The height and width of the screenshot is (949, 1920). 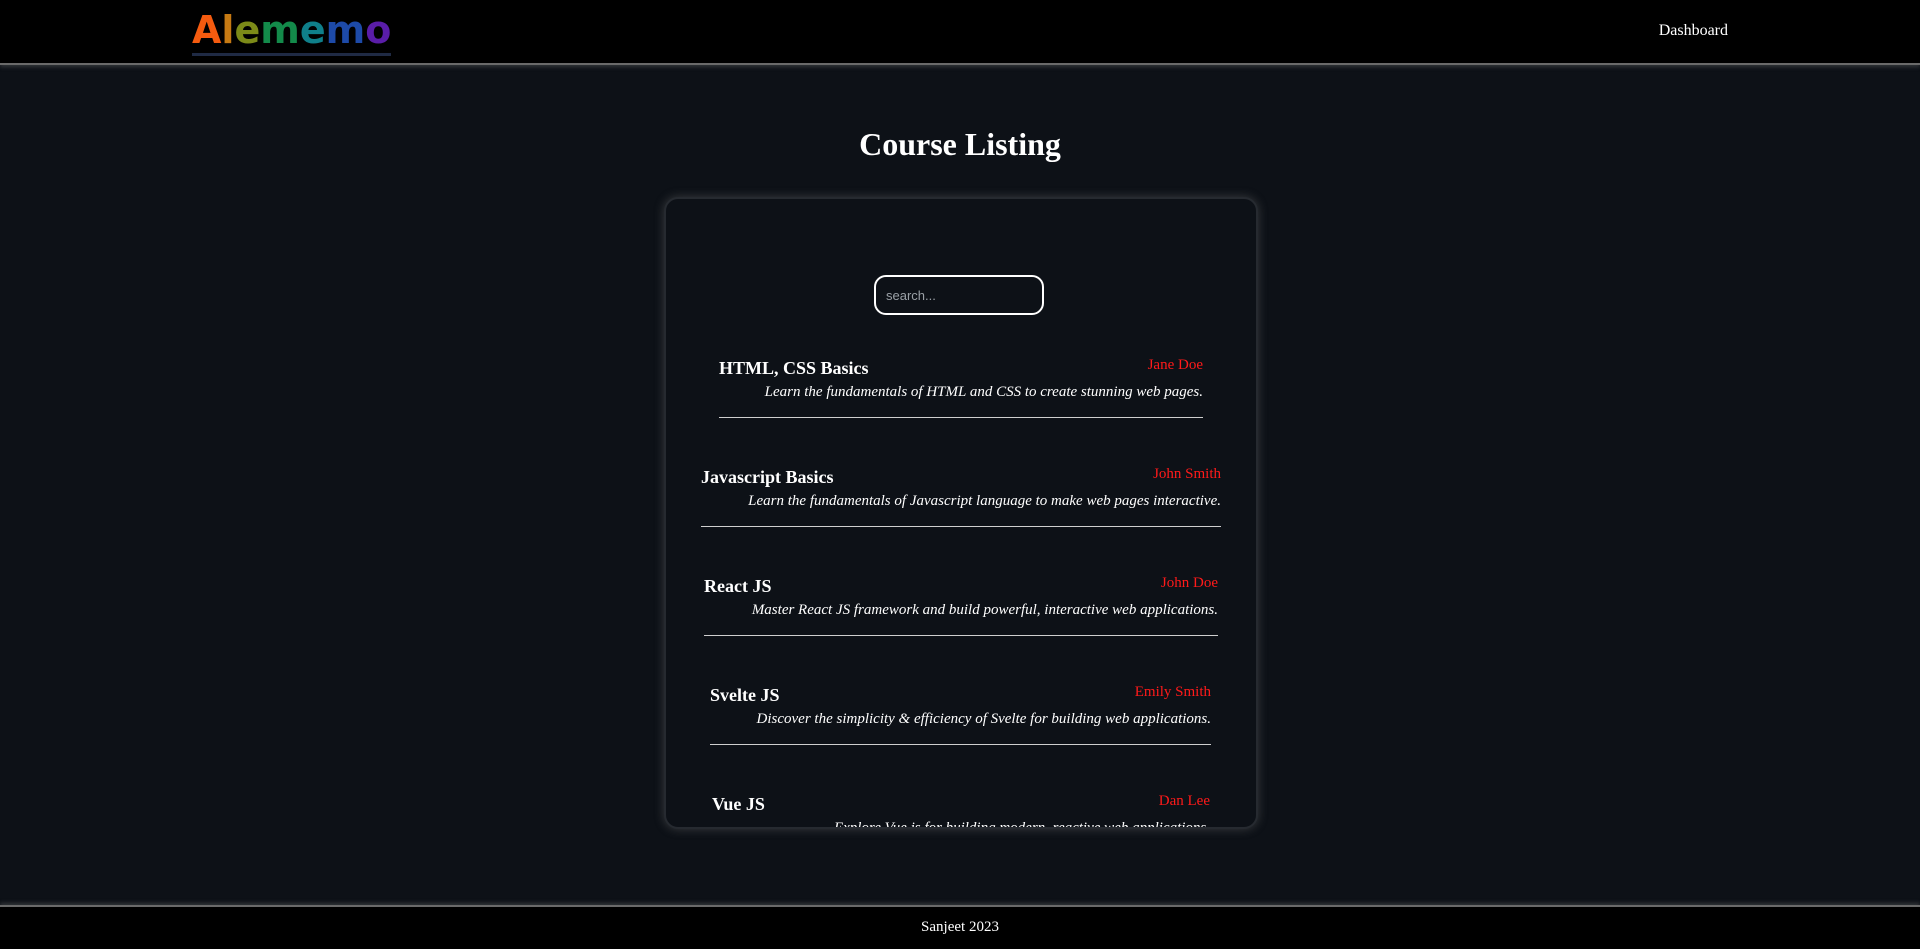 I want to click on course-title: React JS, so click(x=738, y=586).